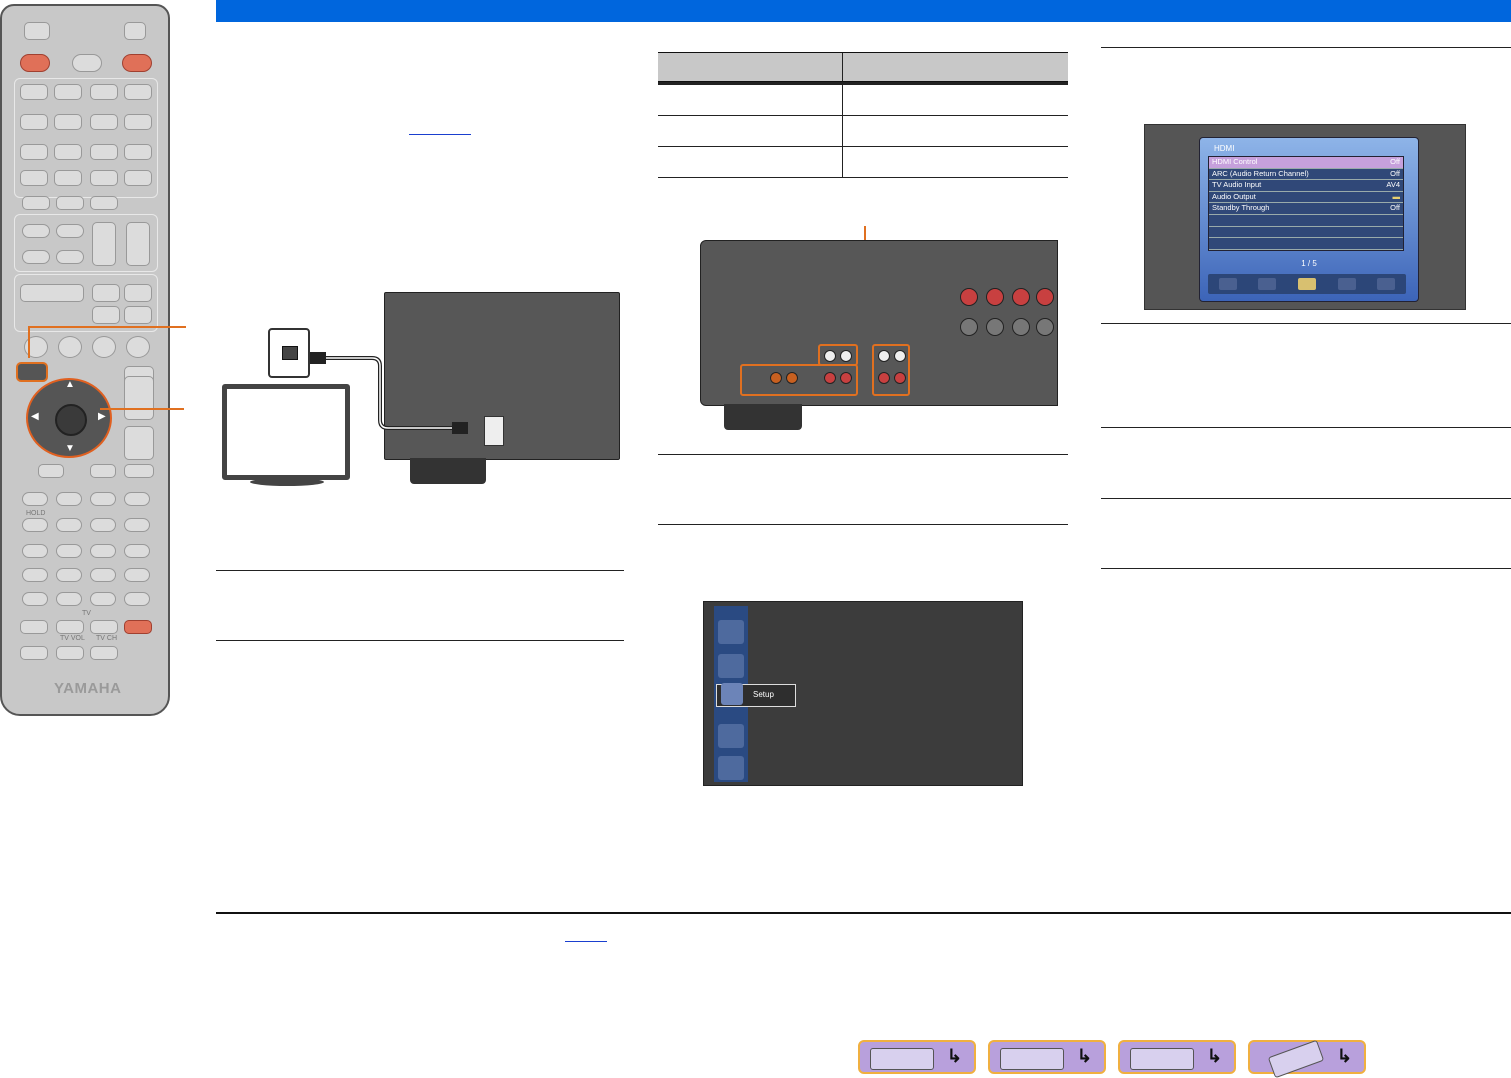 The width and height of the screenshot is (1511, 1078). What do you see at coordinates (69, 525) in the screenshot?
I see `fast-forward-button` at bounding box center [69, 525].